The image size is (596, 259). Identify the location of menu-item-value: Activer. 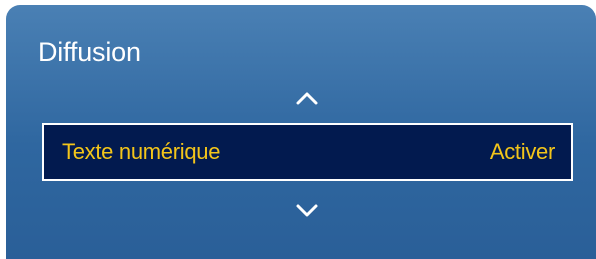
(522, 151).